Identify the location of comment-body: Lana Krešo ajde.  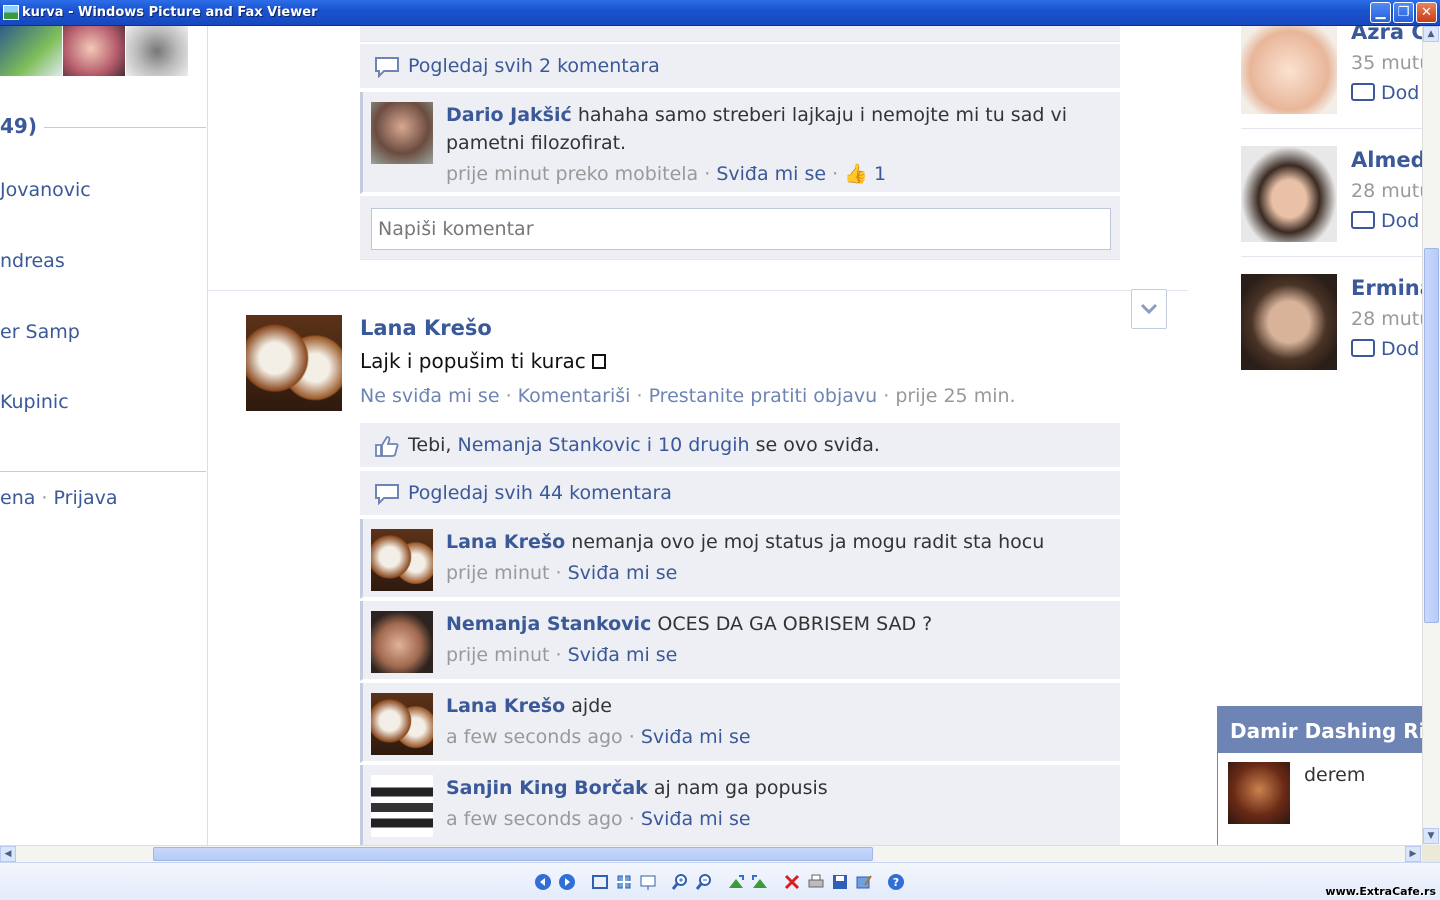
(529, 706).